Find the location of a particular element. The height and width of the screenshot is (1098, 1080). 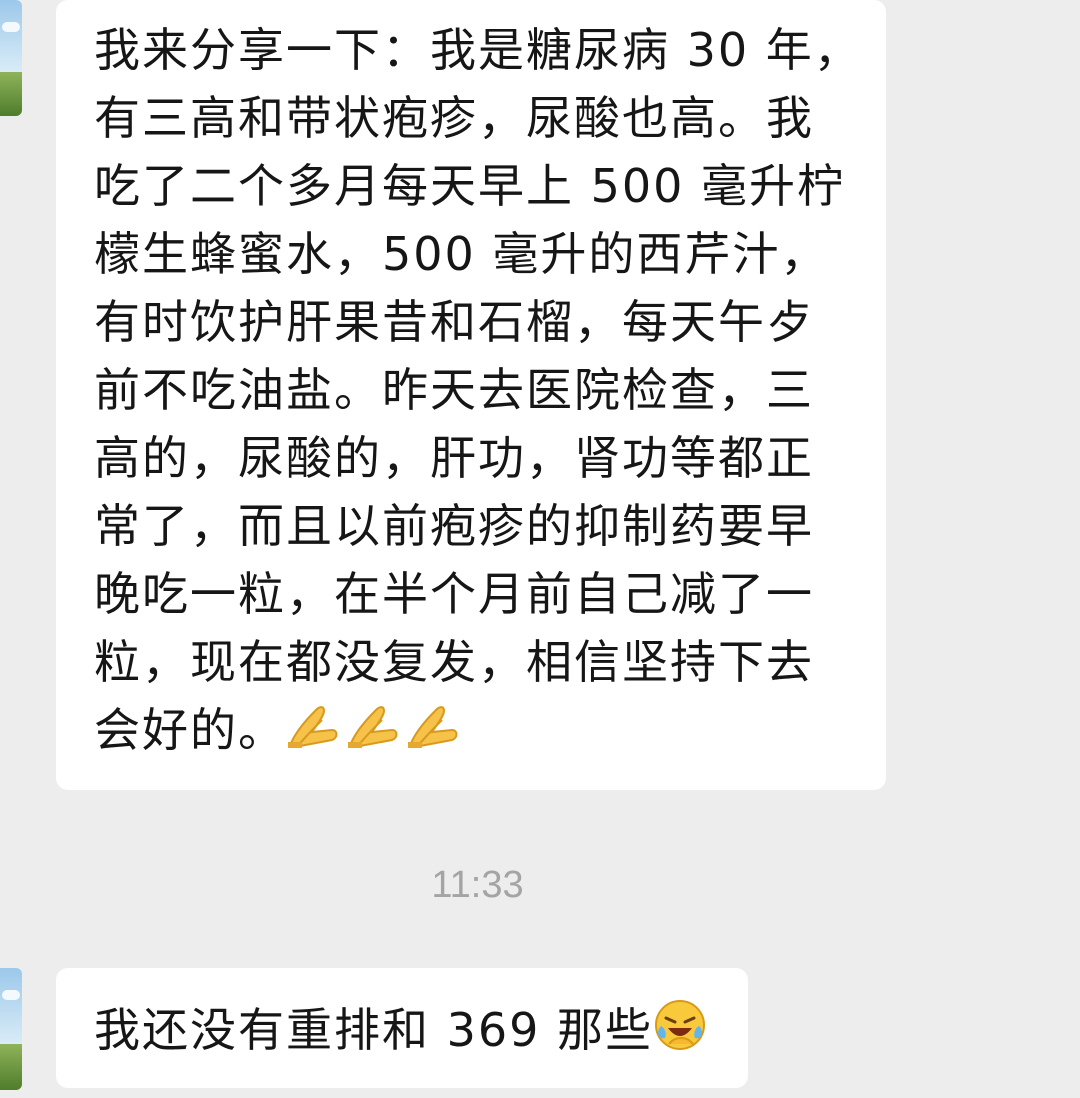

message-line: 檬生蜂蜜水，500 毫升的西芹汁， is located at coordinates (461, 254).